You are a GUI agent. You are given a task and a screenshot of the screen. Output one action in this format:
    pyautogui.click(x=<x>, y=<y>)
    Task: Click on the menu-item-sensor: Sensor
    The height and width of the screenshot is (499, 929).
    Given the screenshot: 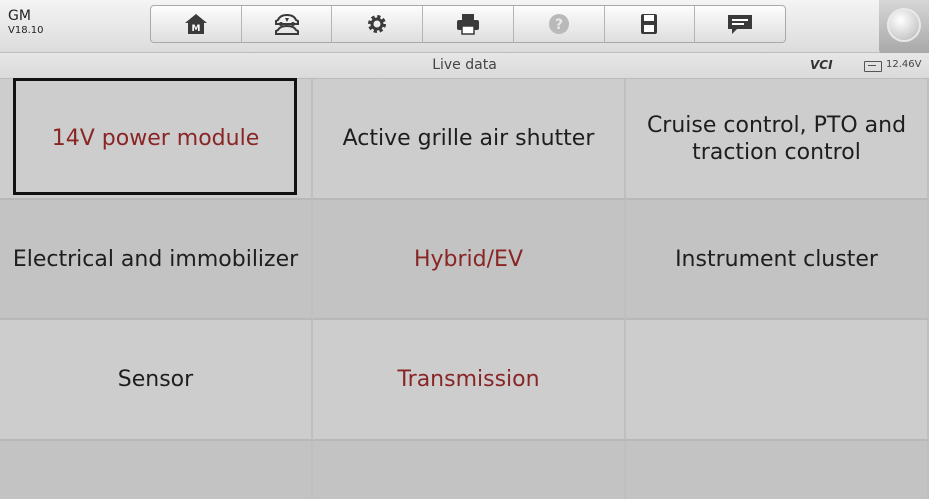 What is the action you would take?
    pyautogui.click(x=156, y=380)
    